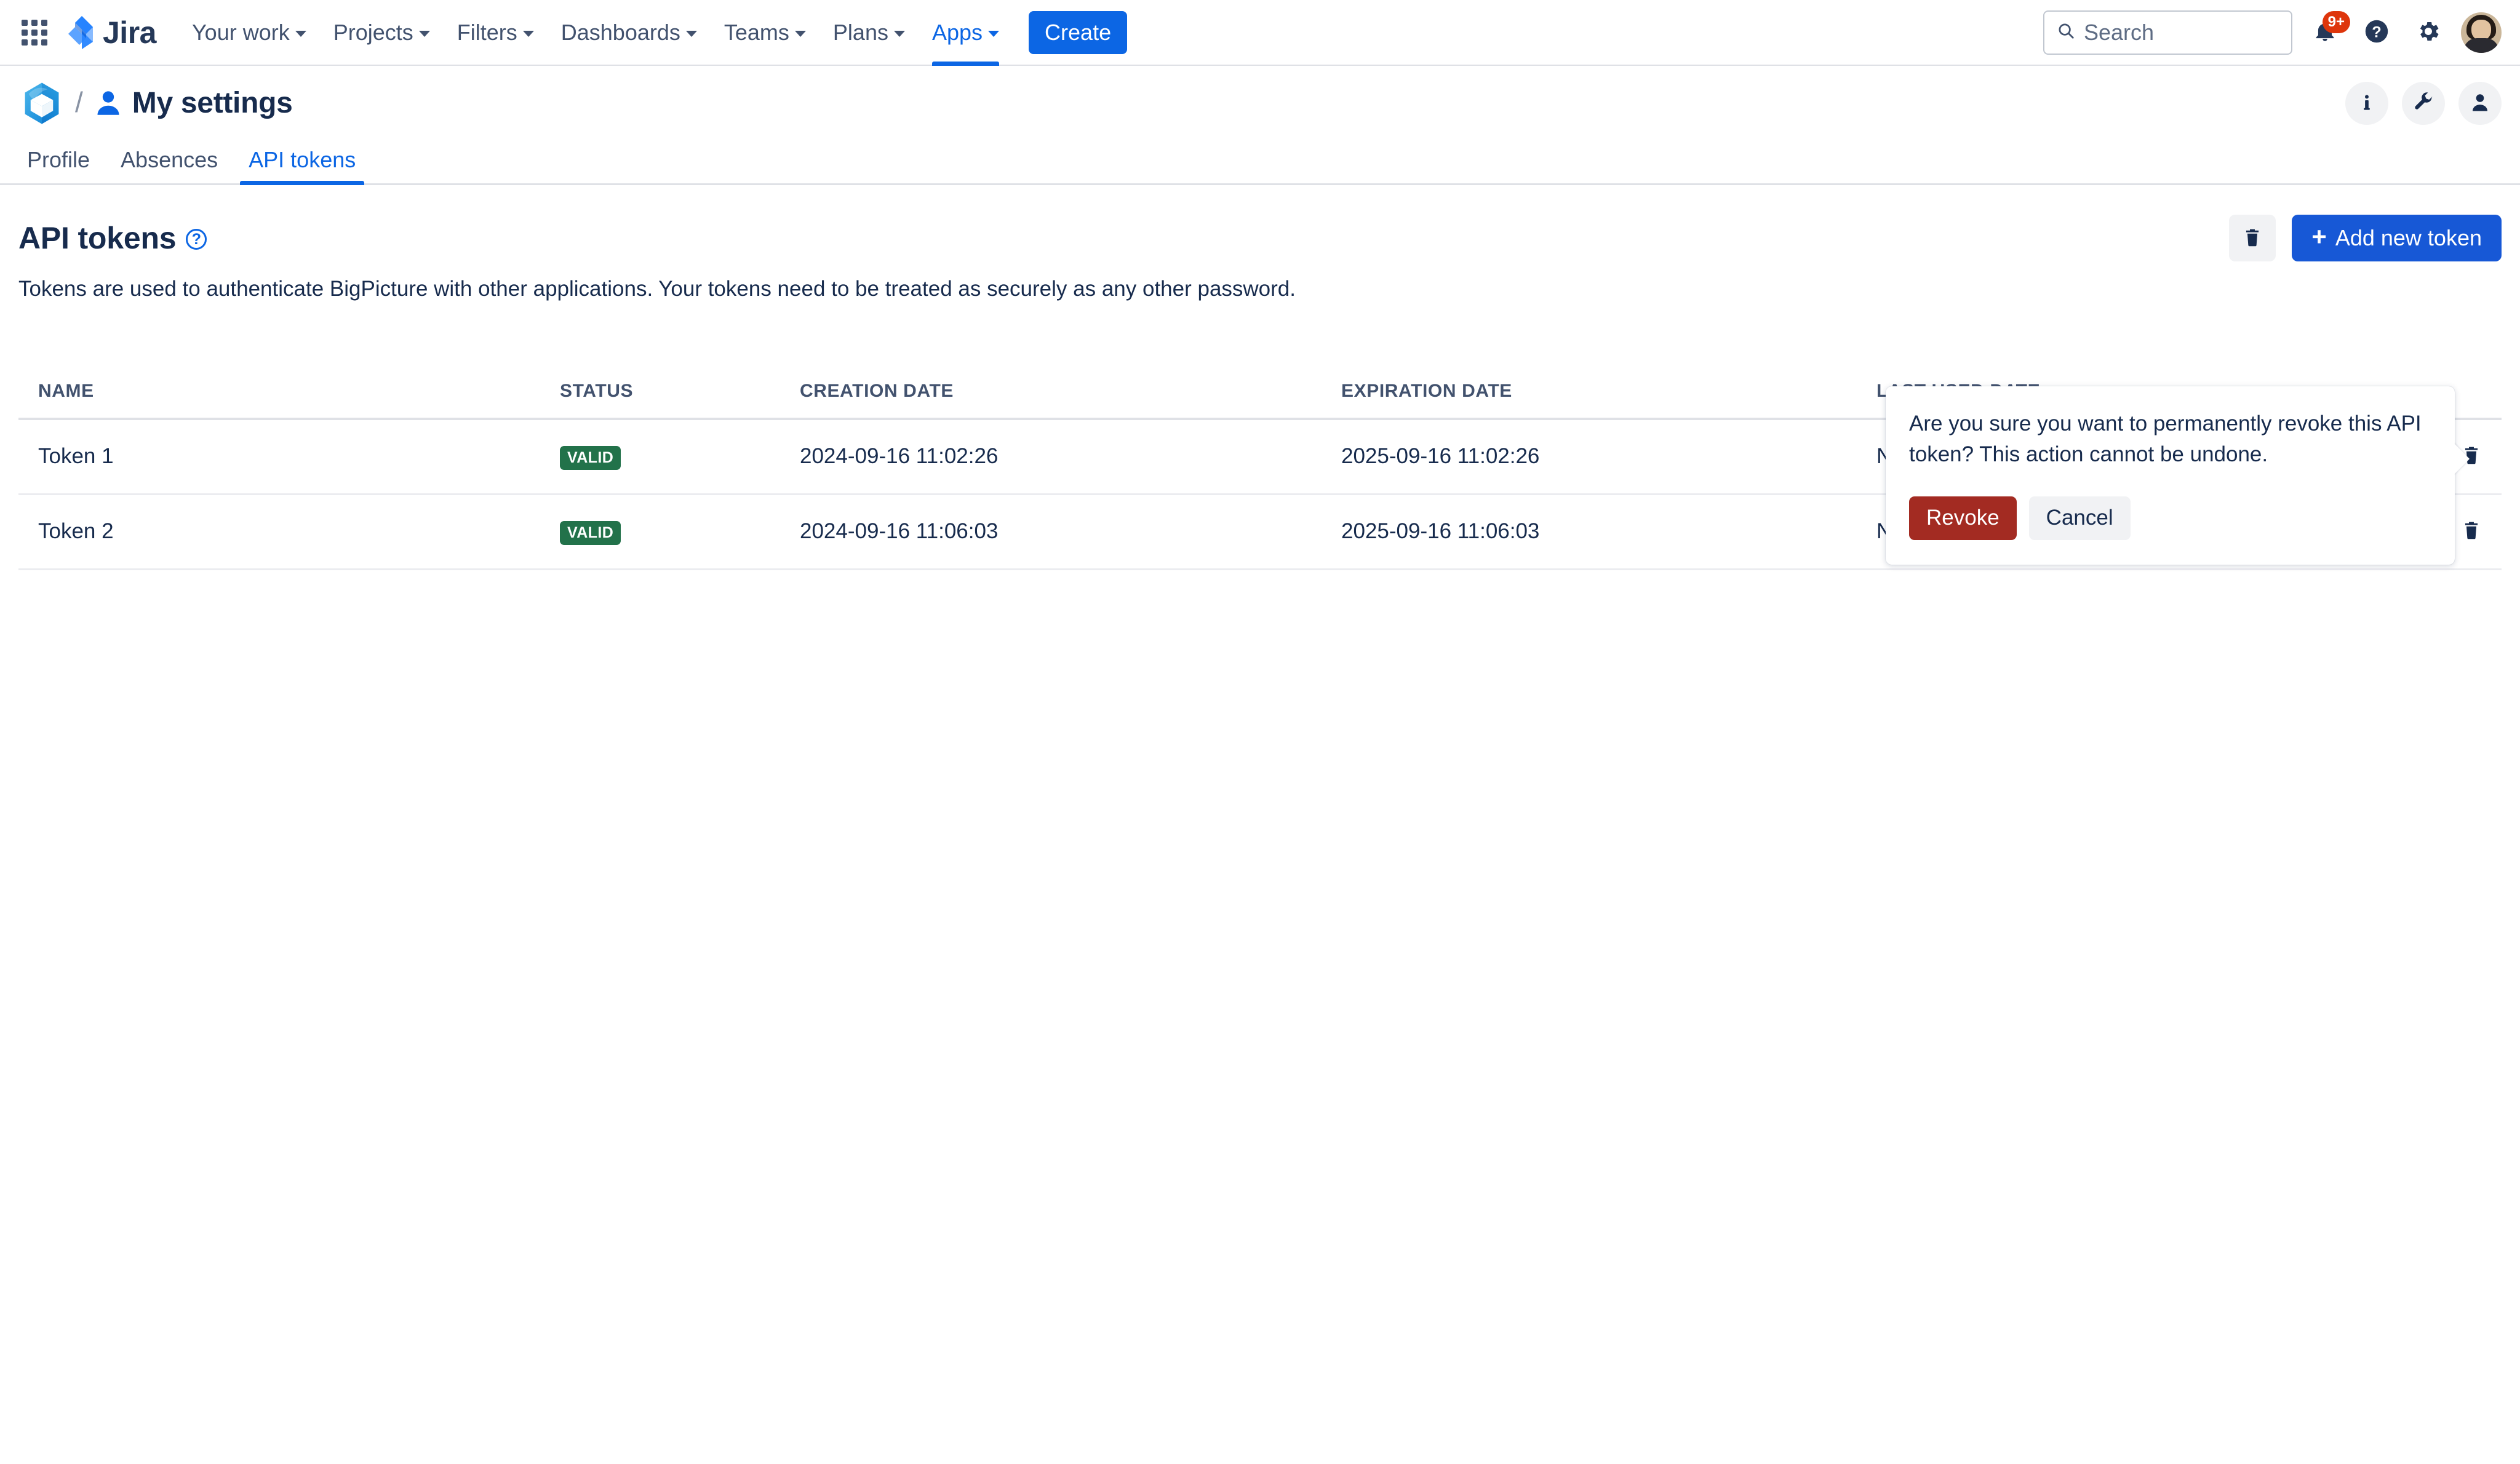  I want to click on search-icon, so click(2066, 32).